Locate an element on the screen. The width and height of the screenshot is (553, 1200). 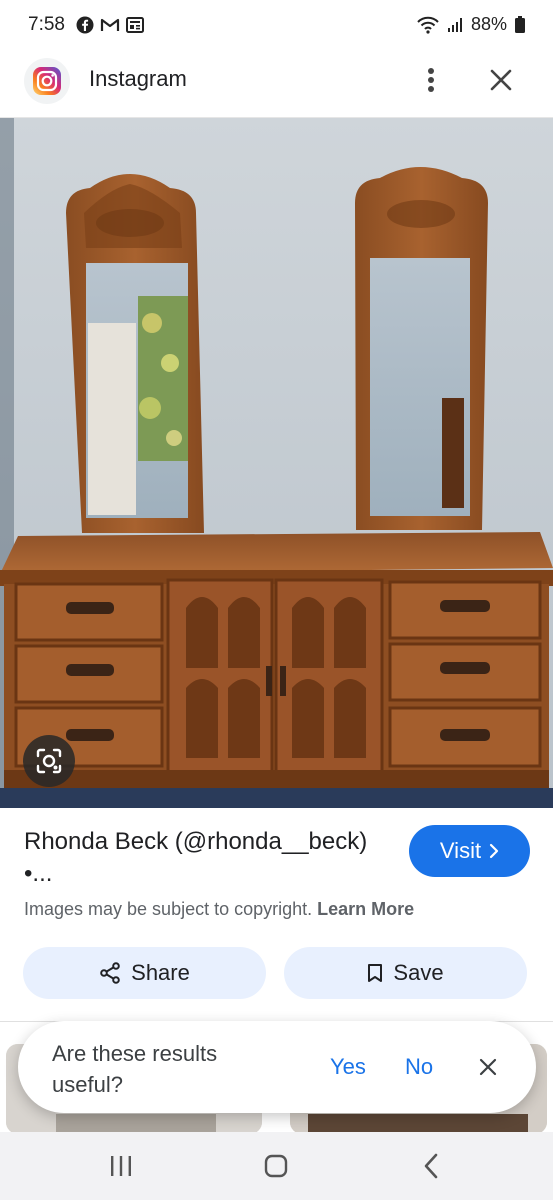
more-vert-icon is located at coordinates (431, 80).